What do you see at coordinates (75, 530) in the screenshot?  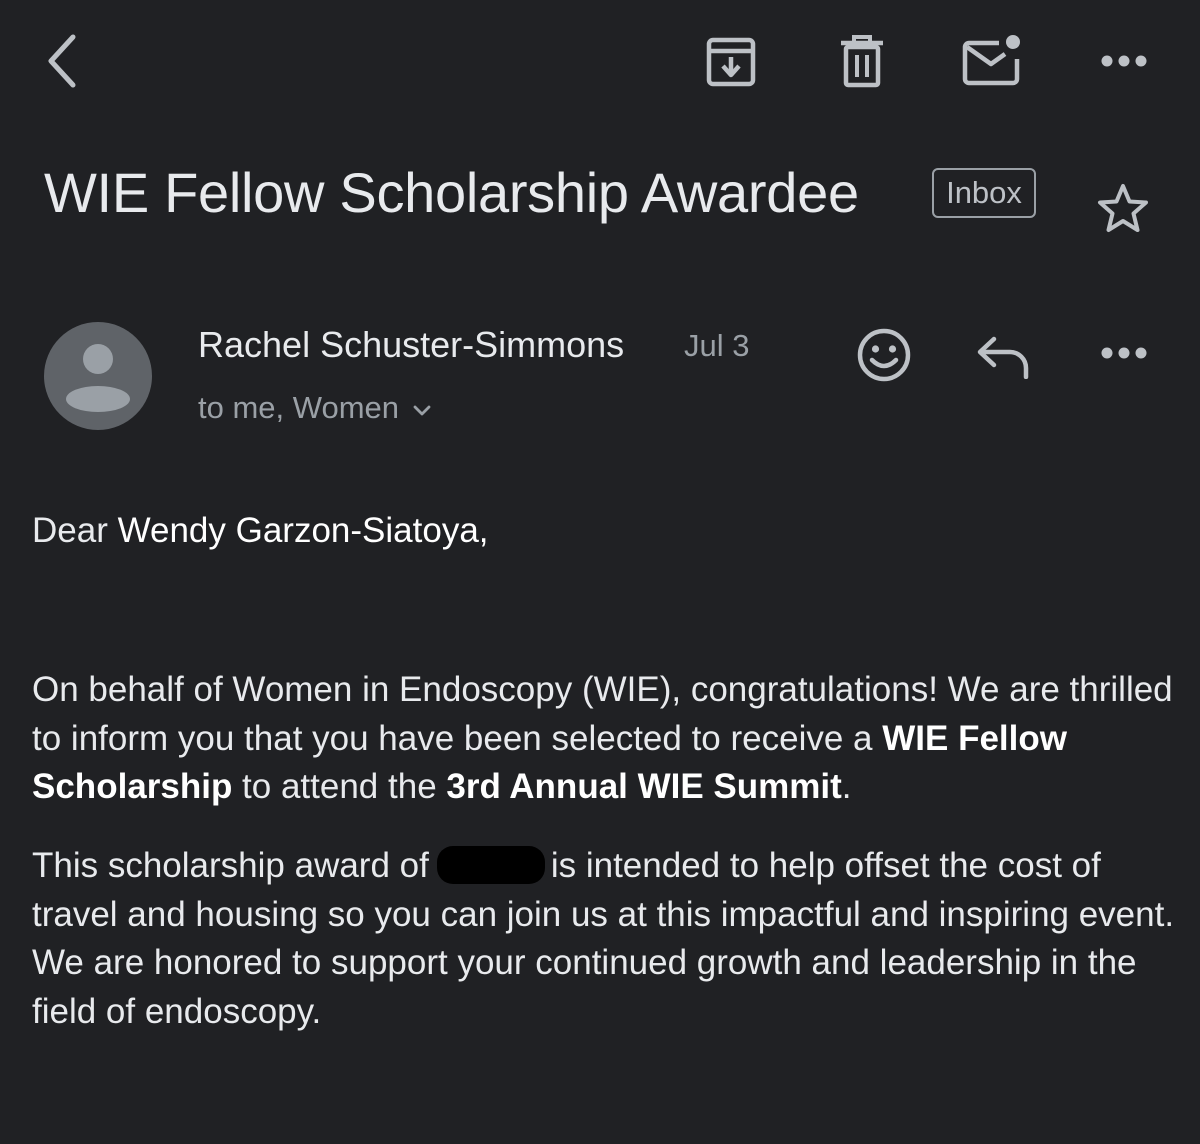 I see `greeting-prefix: Dear` at bounding box center [75, 530].